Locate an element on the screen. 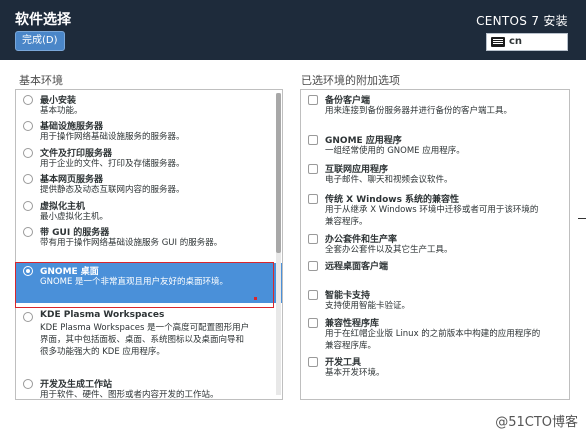 The image size is (586, 438). environment-item: 开发及生成工作站 用于软件、硬件、图形或者内容开发的工作站。 is located at coordinates (149, 388).